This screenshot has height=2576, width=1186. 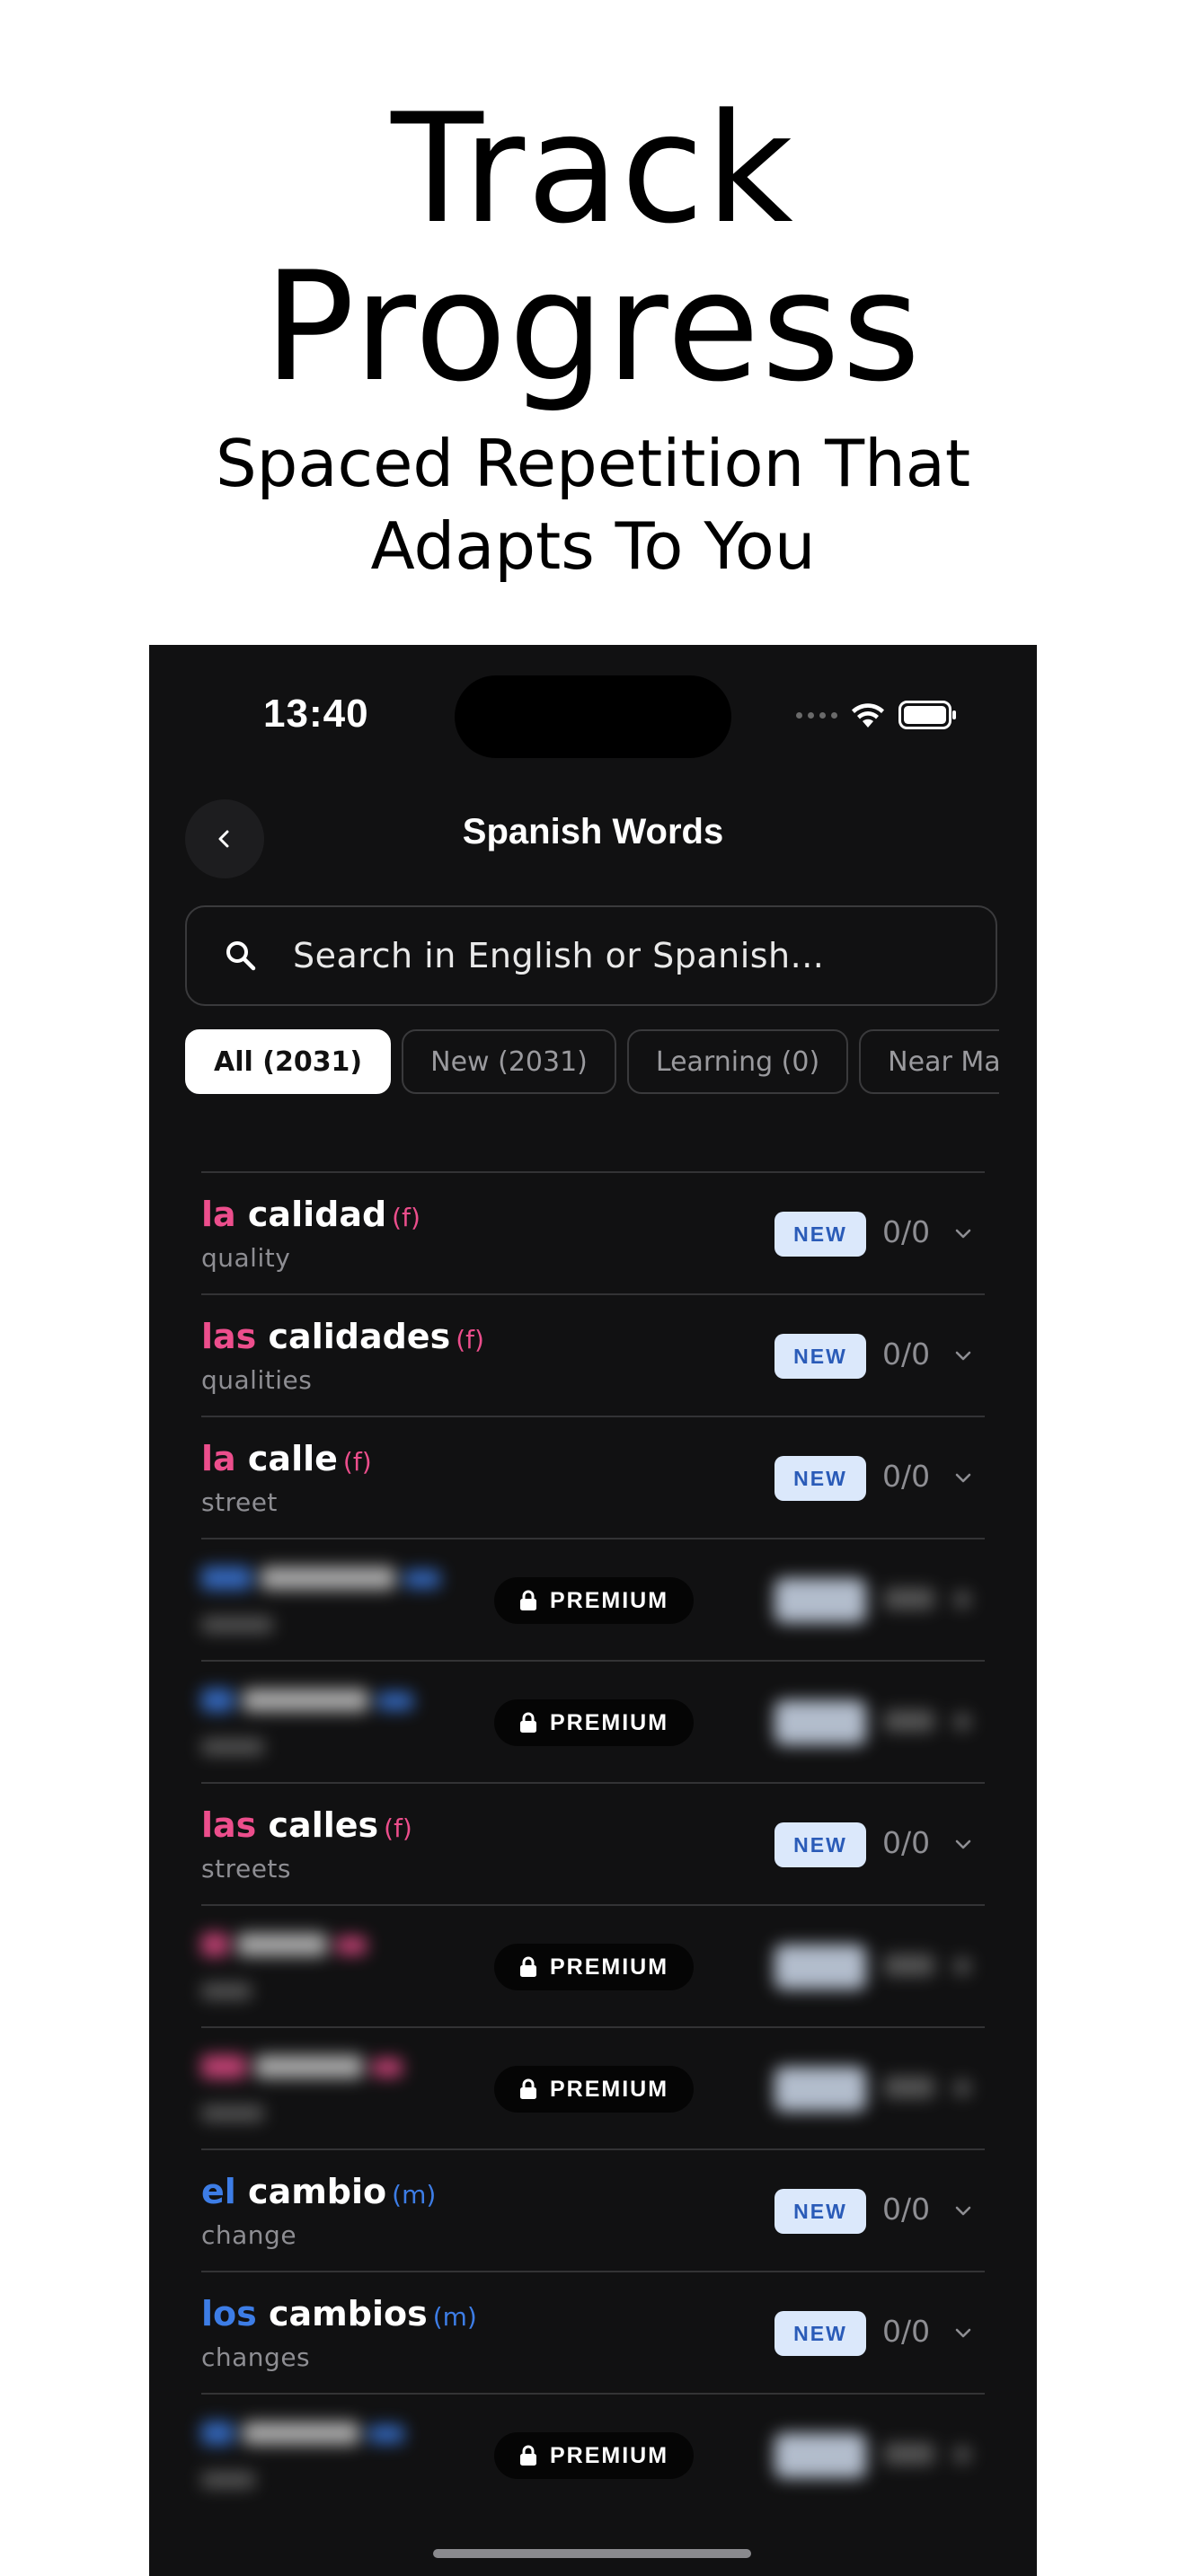 I want to click on battery-icon, so click(x=927, y=715).